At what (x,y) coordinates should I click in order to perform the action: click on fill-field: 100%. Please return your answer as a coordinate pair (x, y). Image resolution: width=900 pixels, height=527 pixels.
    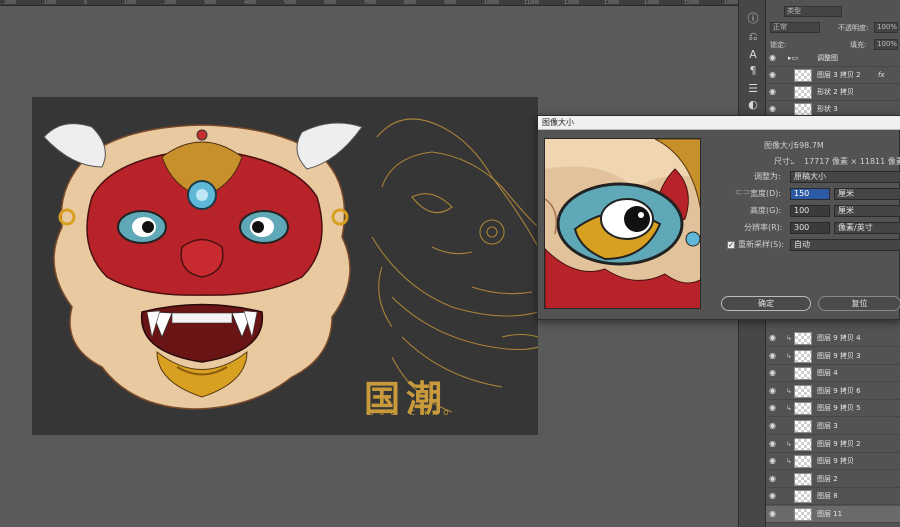
    Looking at the image, I should click on (886, 44).